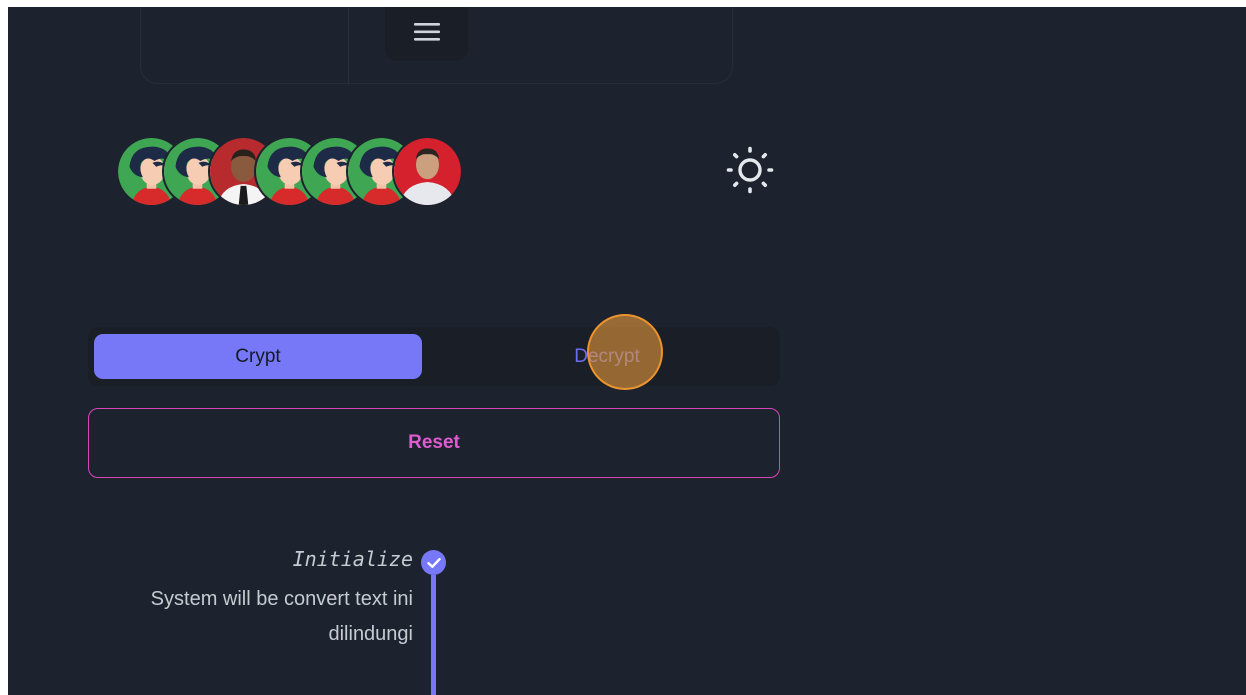 Image resolution: width=1246 pixels, height=695 pixels. What do you see at coordinates (433, 562) in the screenshot?
I see `check-circle-icon` at bounding box center [433, 562].